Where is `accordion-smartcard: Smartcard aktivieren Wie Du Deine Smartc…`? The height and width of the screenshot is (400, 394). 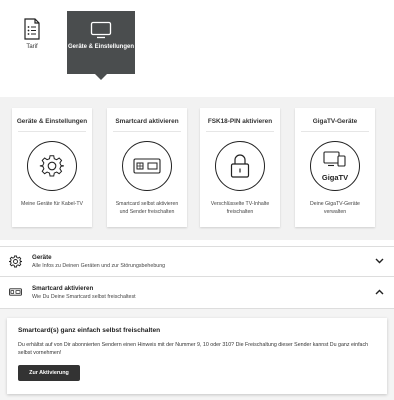 accordion-smartcard: Smartcard aktivieren Wie Du Deine Smartc… is located at coordinates (197, 293).